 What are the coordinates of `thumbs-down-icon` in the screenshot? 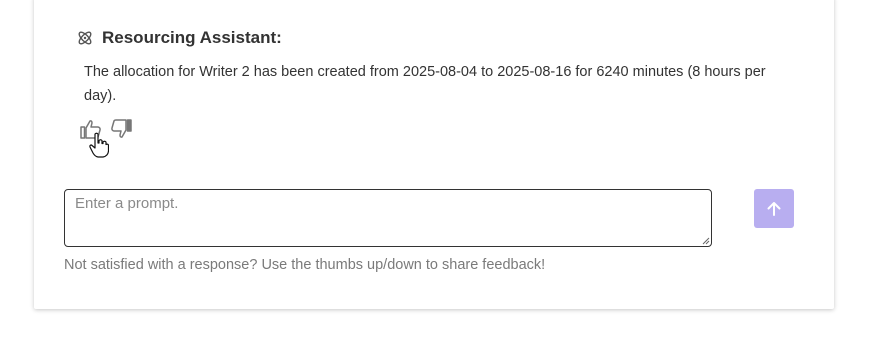 It's located at (121, 128).